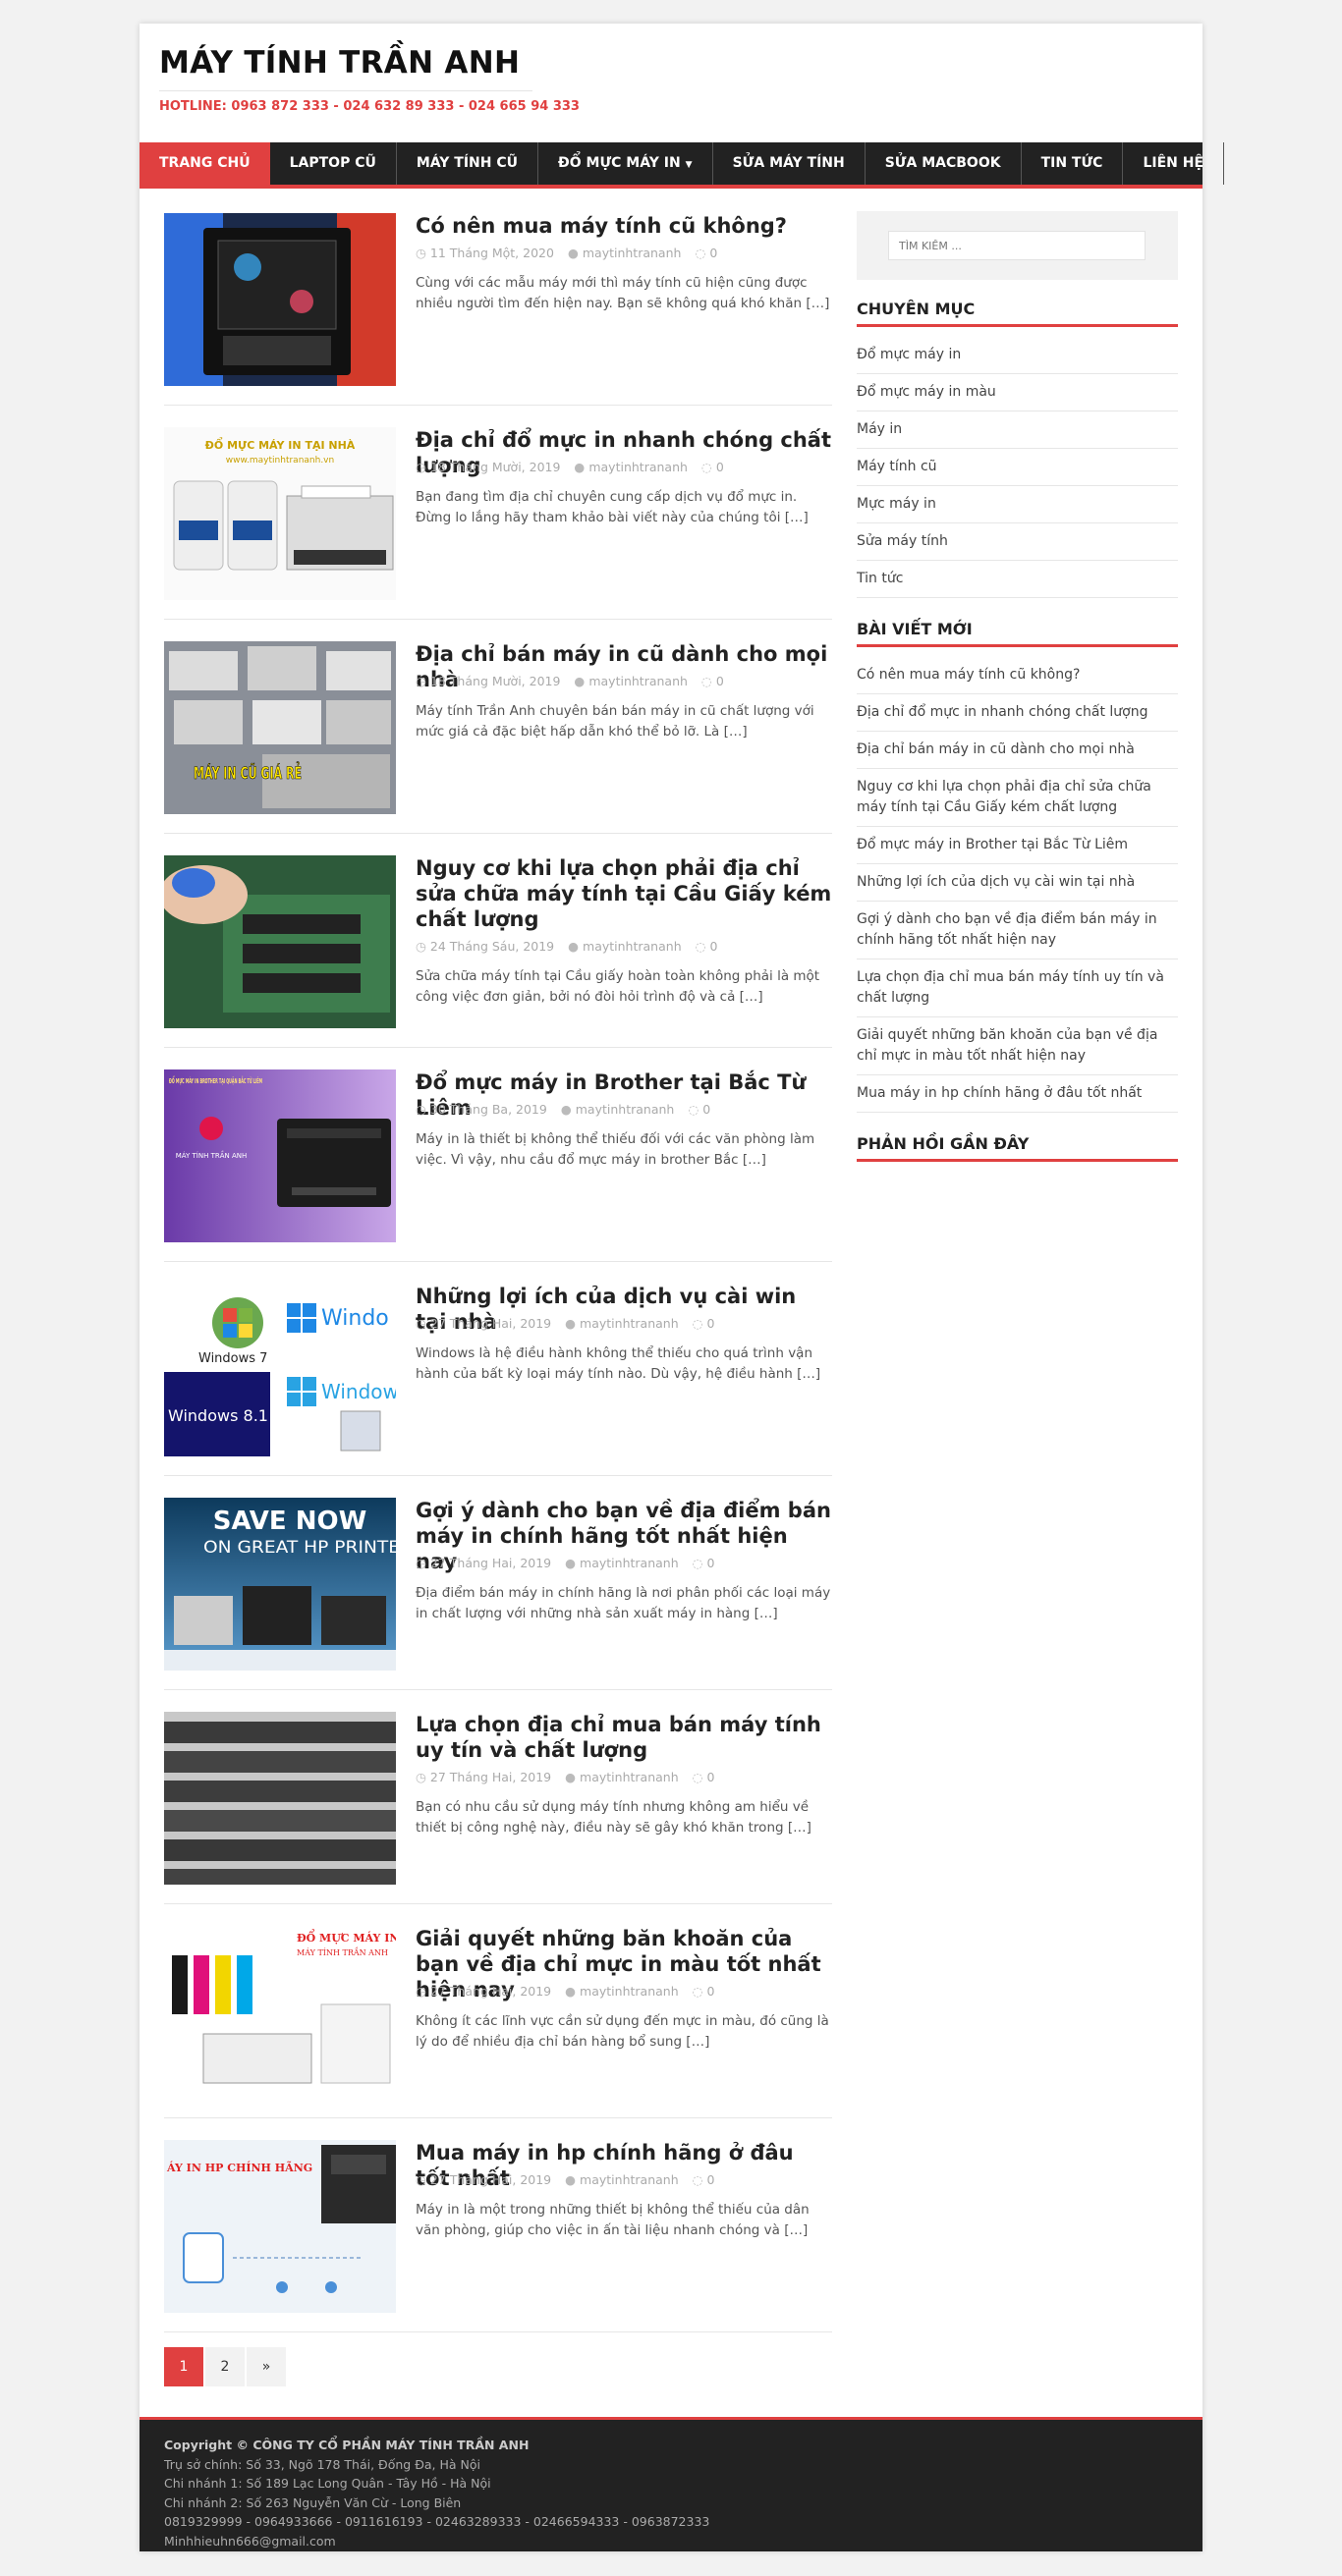 The height and width of the screenshot is (2576, 1342). I want to click on category-item: Máy in, so click(1018, 430).